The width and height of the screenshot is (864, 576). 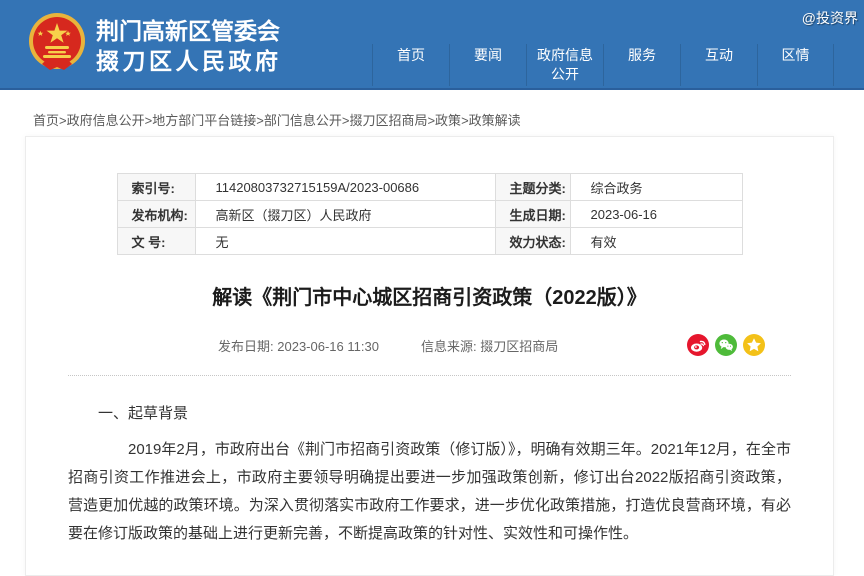 I want to click on nav-label: 区情, so click(x=795, y=55).